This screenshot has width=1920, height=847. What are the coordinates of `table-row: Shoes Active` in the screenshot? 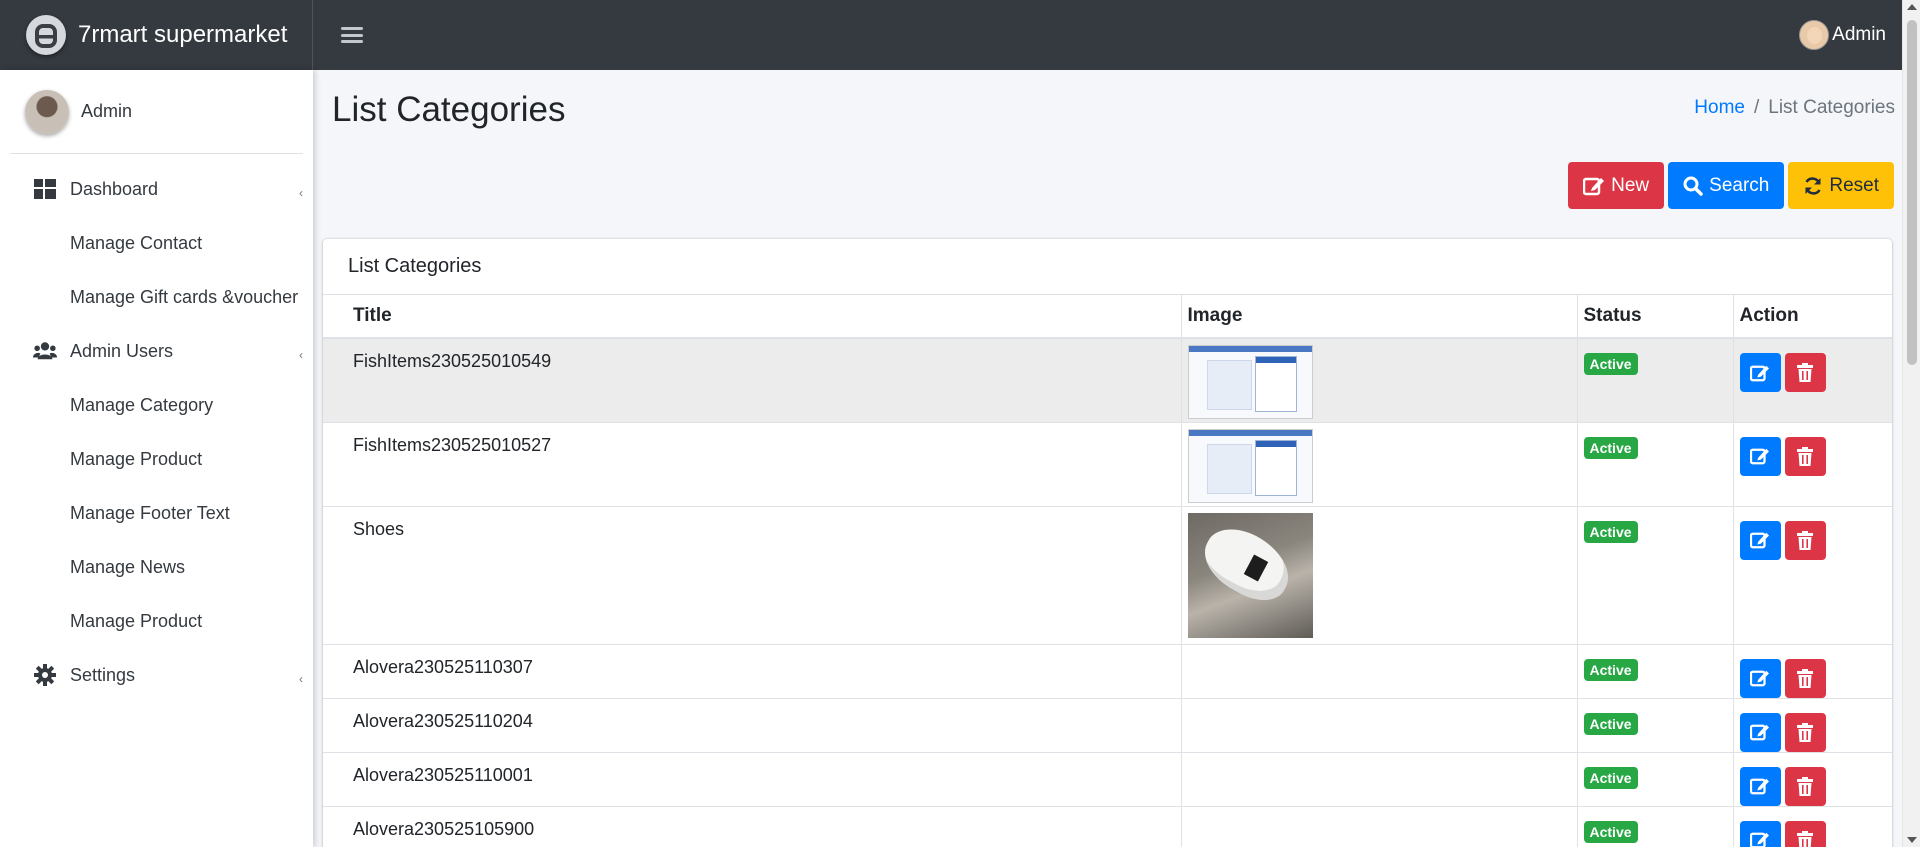 It's located at (1107, 575).